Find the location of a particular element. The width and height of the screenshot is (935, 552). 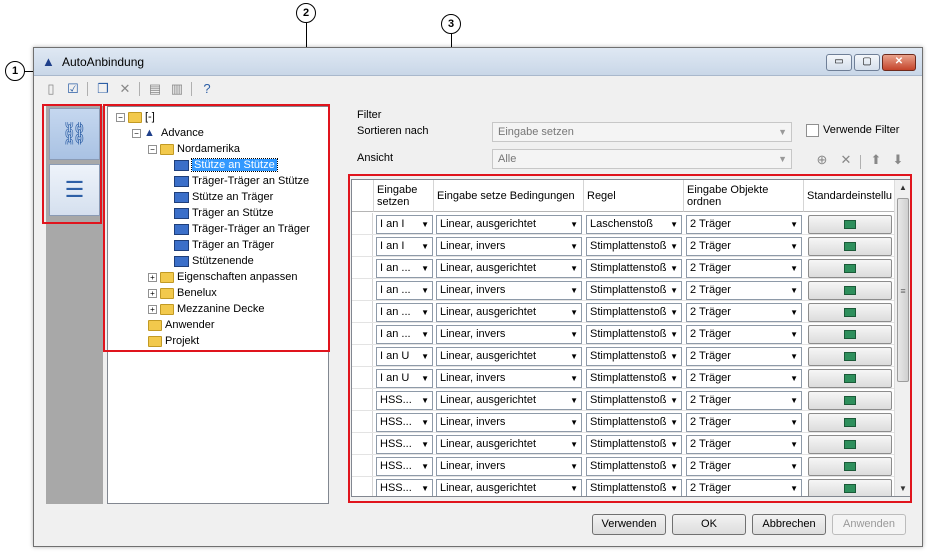

vertical-scrollbar: ▲ ≡ ▼ is located at coordinates (902, 338).